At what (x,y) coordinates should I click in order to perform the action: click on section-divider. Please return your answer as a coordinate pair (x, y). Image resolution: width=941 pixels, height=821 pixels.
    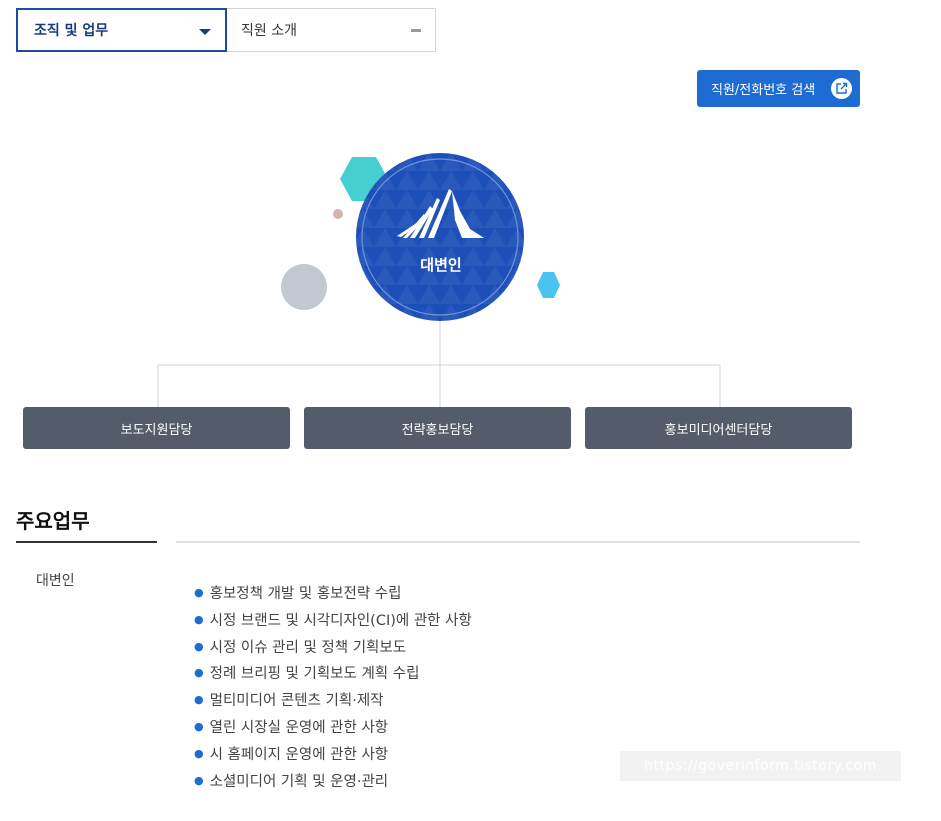
    Looking at the image, I should click on (518, 542).